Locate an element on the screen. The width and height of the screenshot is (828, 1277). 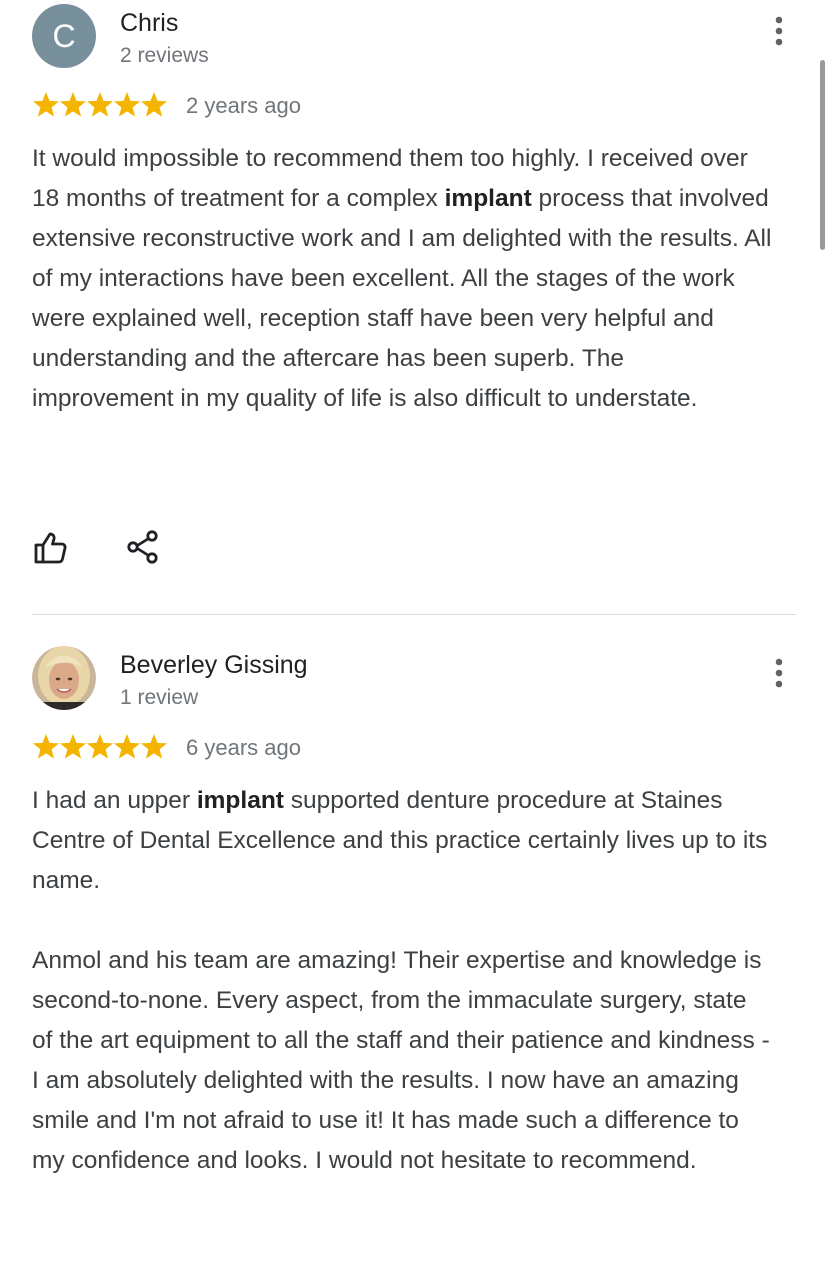
reviewer-name: Beverley Gissing is located at coordinates (214, 665).